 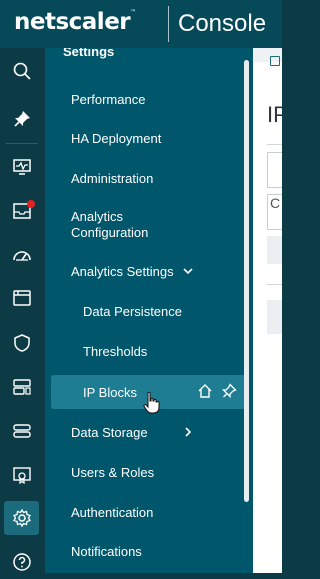 I want to click on brand-logo: netscaler™, so click(x=75, y=22).